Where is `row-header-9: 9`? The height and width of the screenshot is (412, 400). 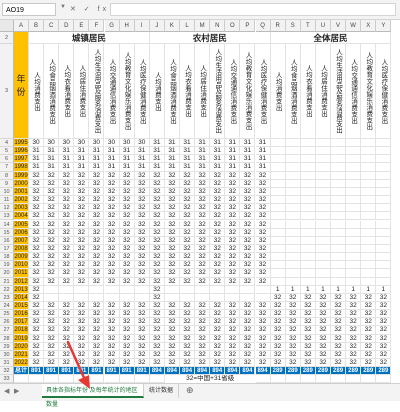
row-header-9: 9 is located at coordinates (7, 183).